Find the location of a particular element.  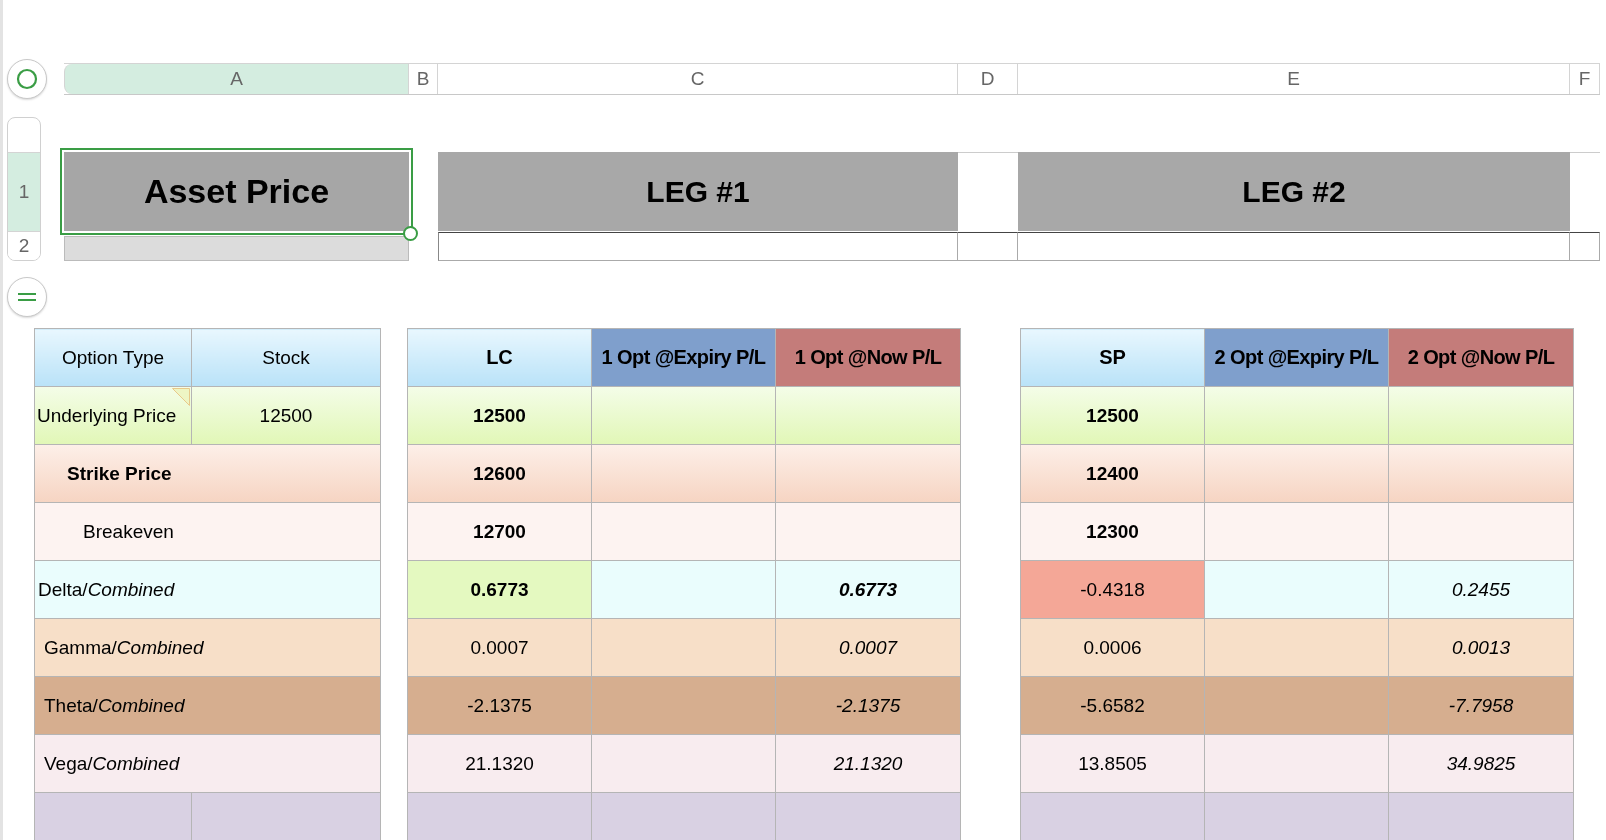

row-header: 1 is located at coordinates (24, 191).